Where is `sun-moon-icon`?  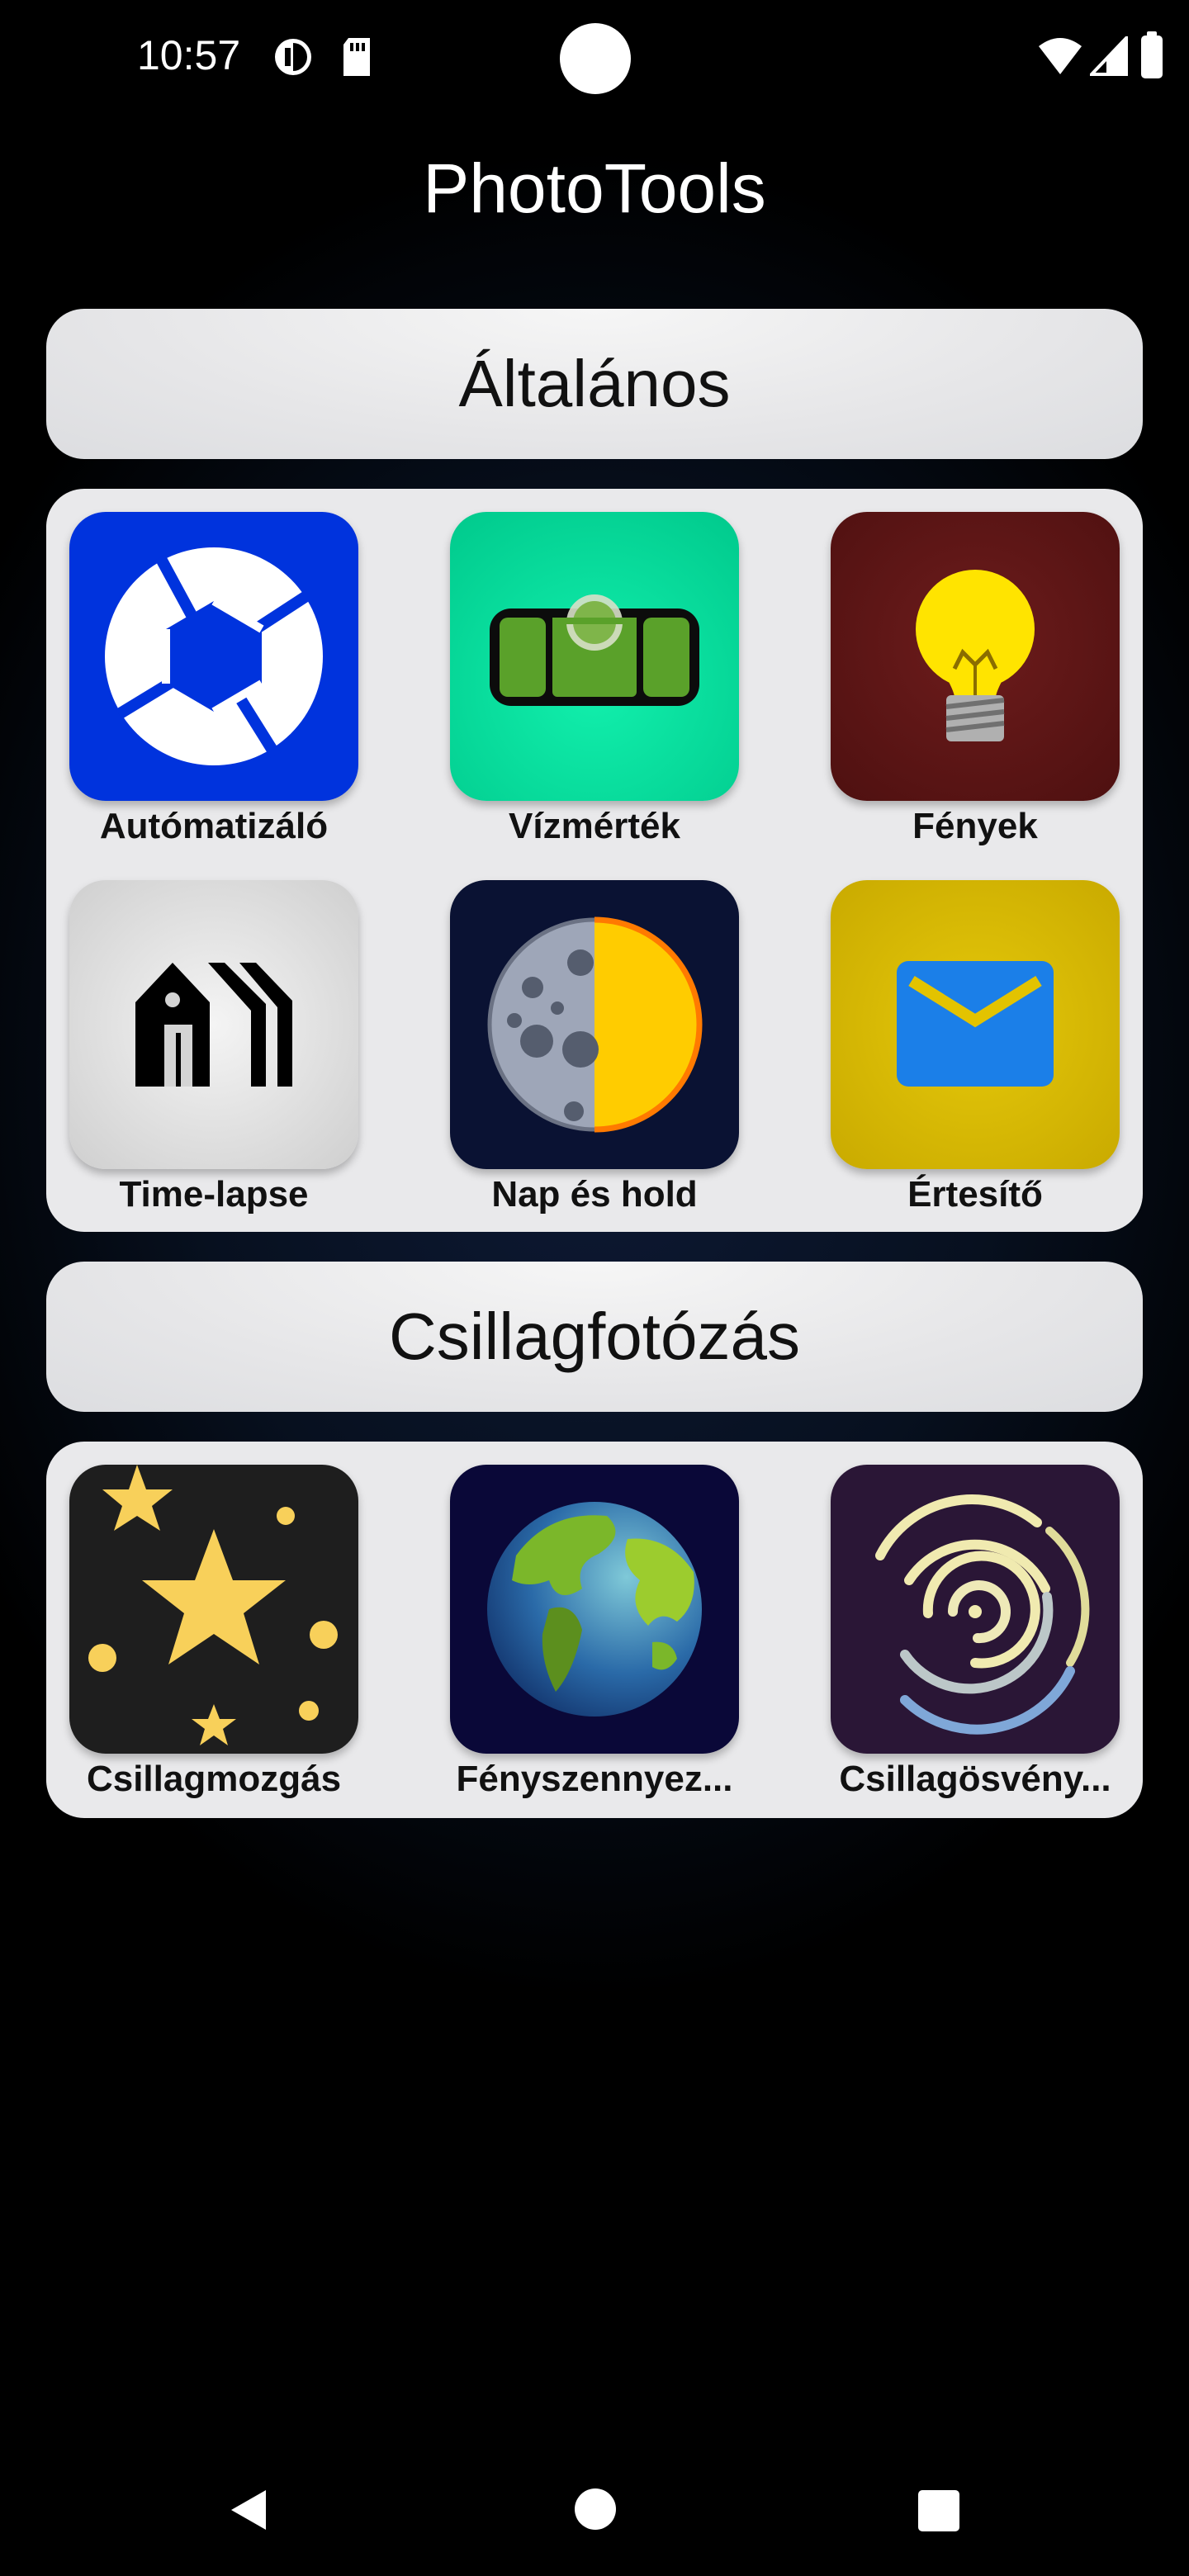 sun-moon-icon is located at coordinates (595, 1024).